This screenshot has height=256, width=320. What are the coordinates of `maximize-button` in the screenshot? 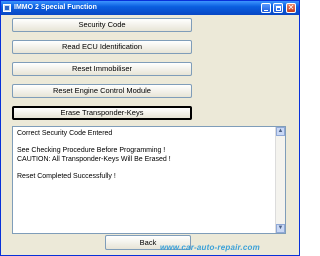 It's located at (278, 8).